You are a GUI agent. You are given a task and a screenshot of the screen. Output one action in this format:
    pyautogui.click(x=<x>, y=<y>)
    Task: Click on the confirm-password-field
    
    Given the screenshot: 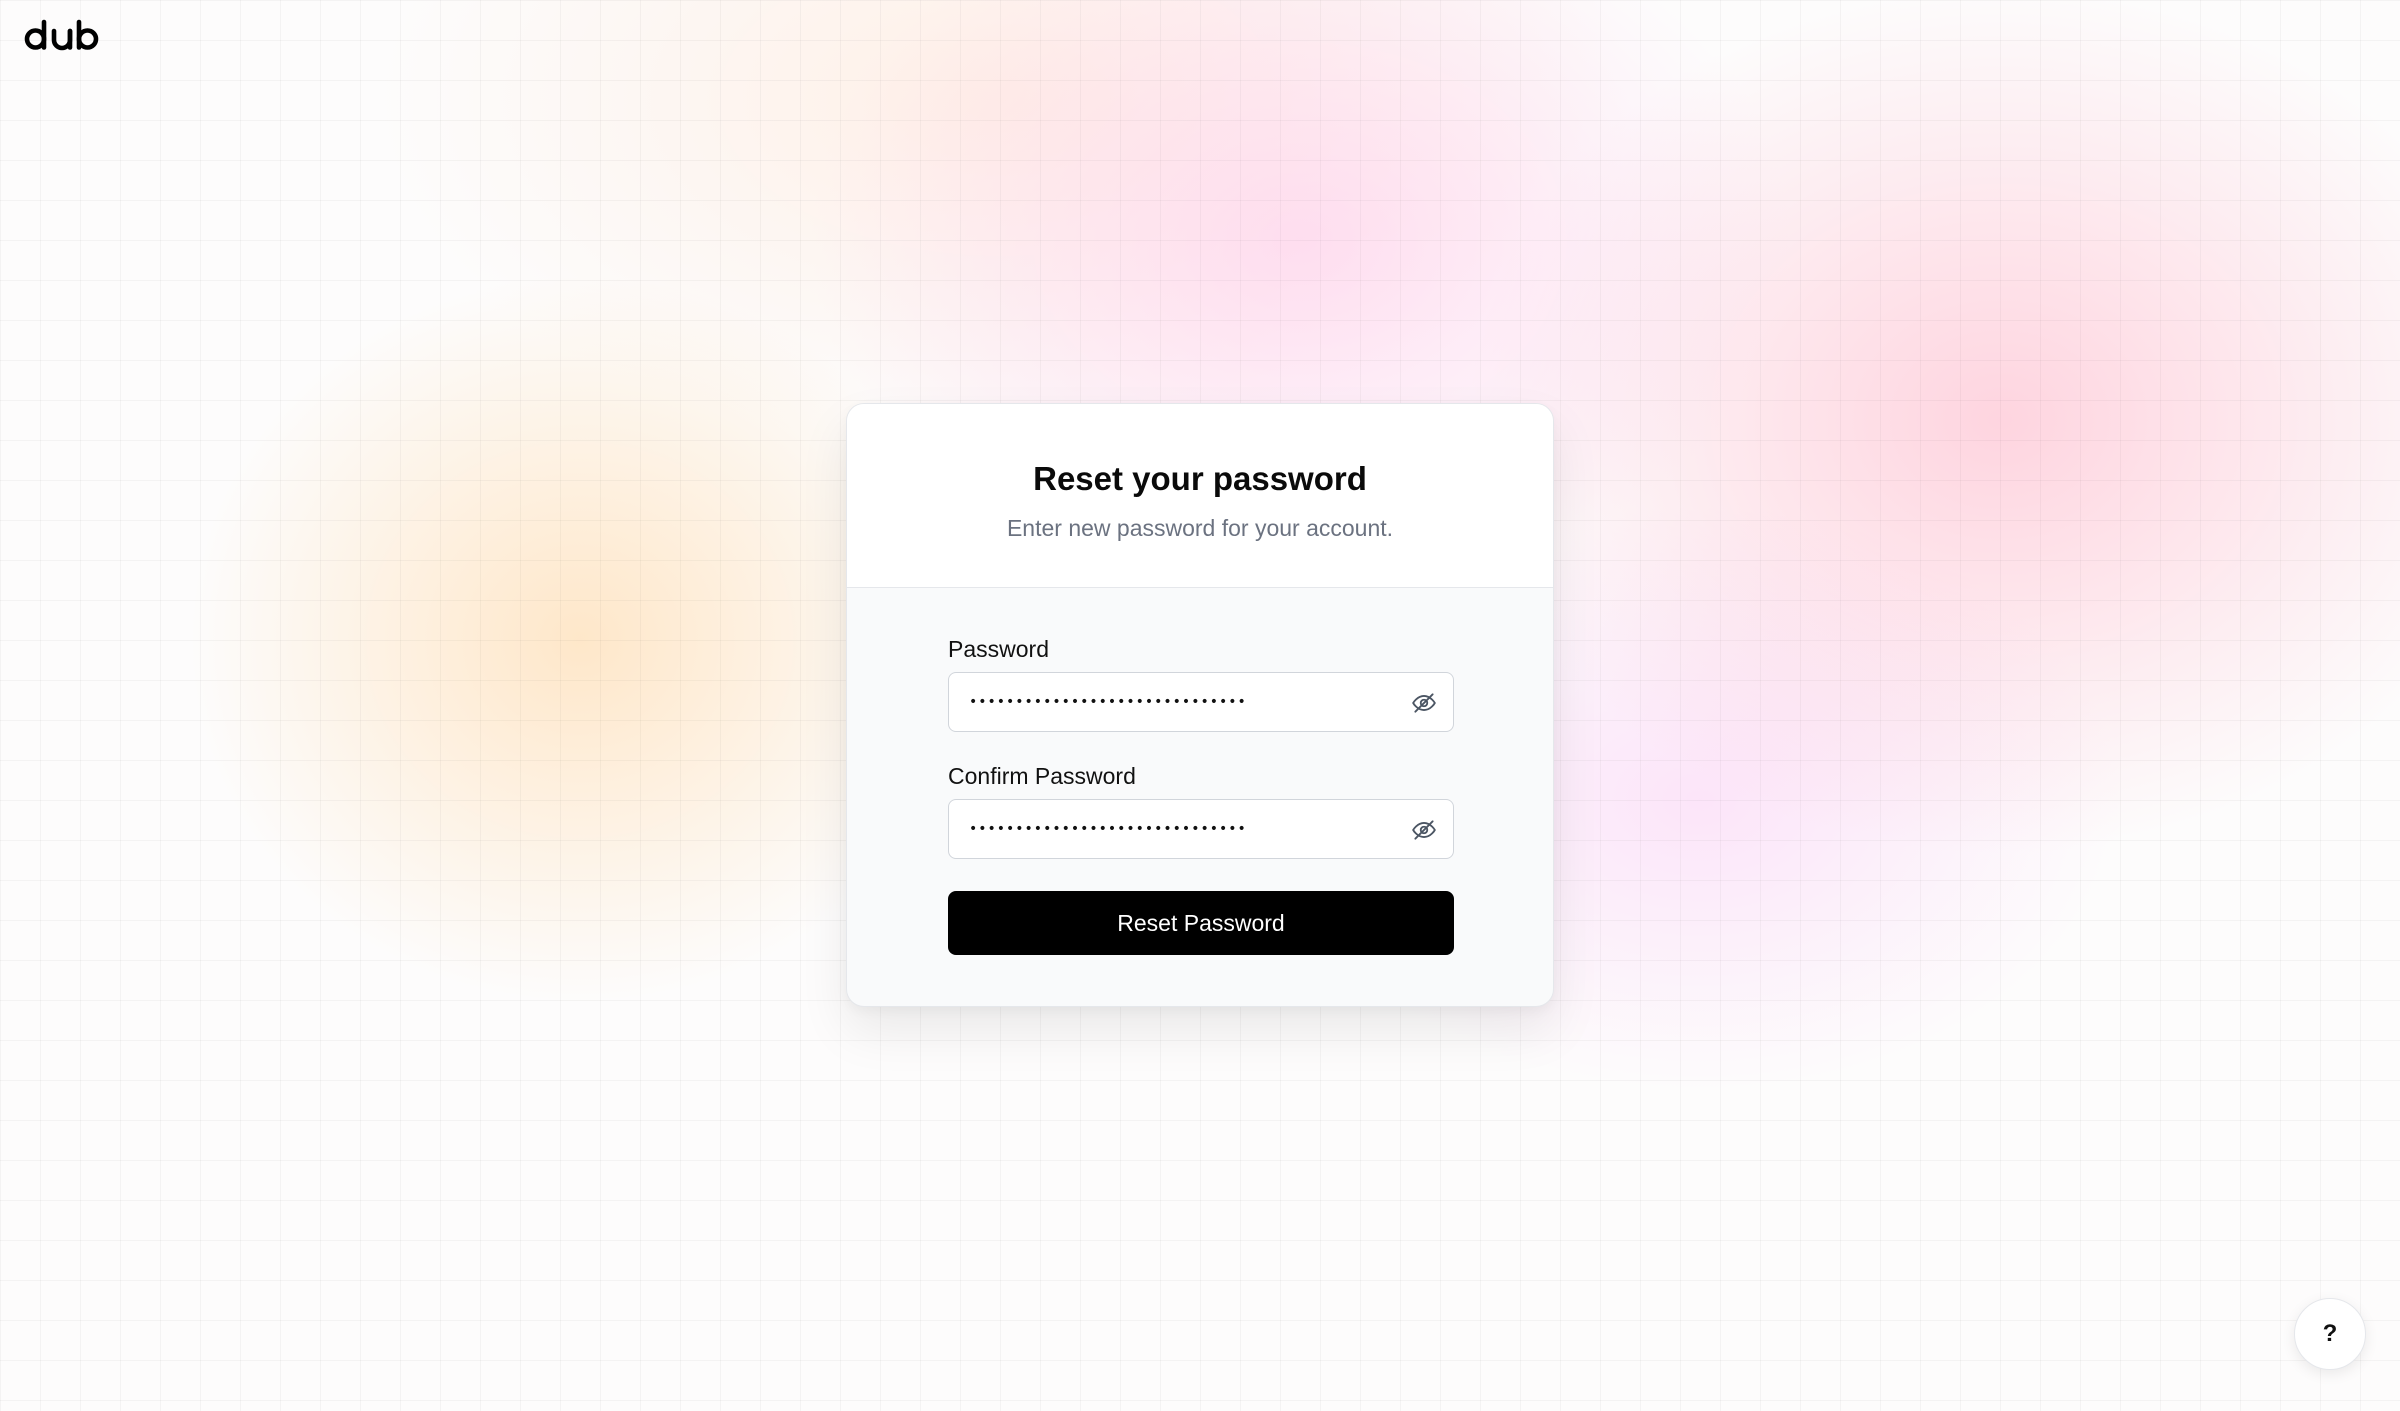 What is the action you would take?
    pyautogui.click(x=1201, y=829)
    